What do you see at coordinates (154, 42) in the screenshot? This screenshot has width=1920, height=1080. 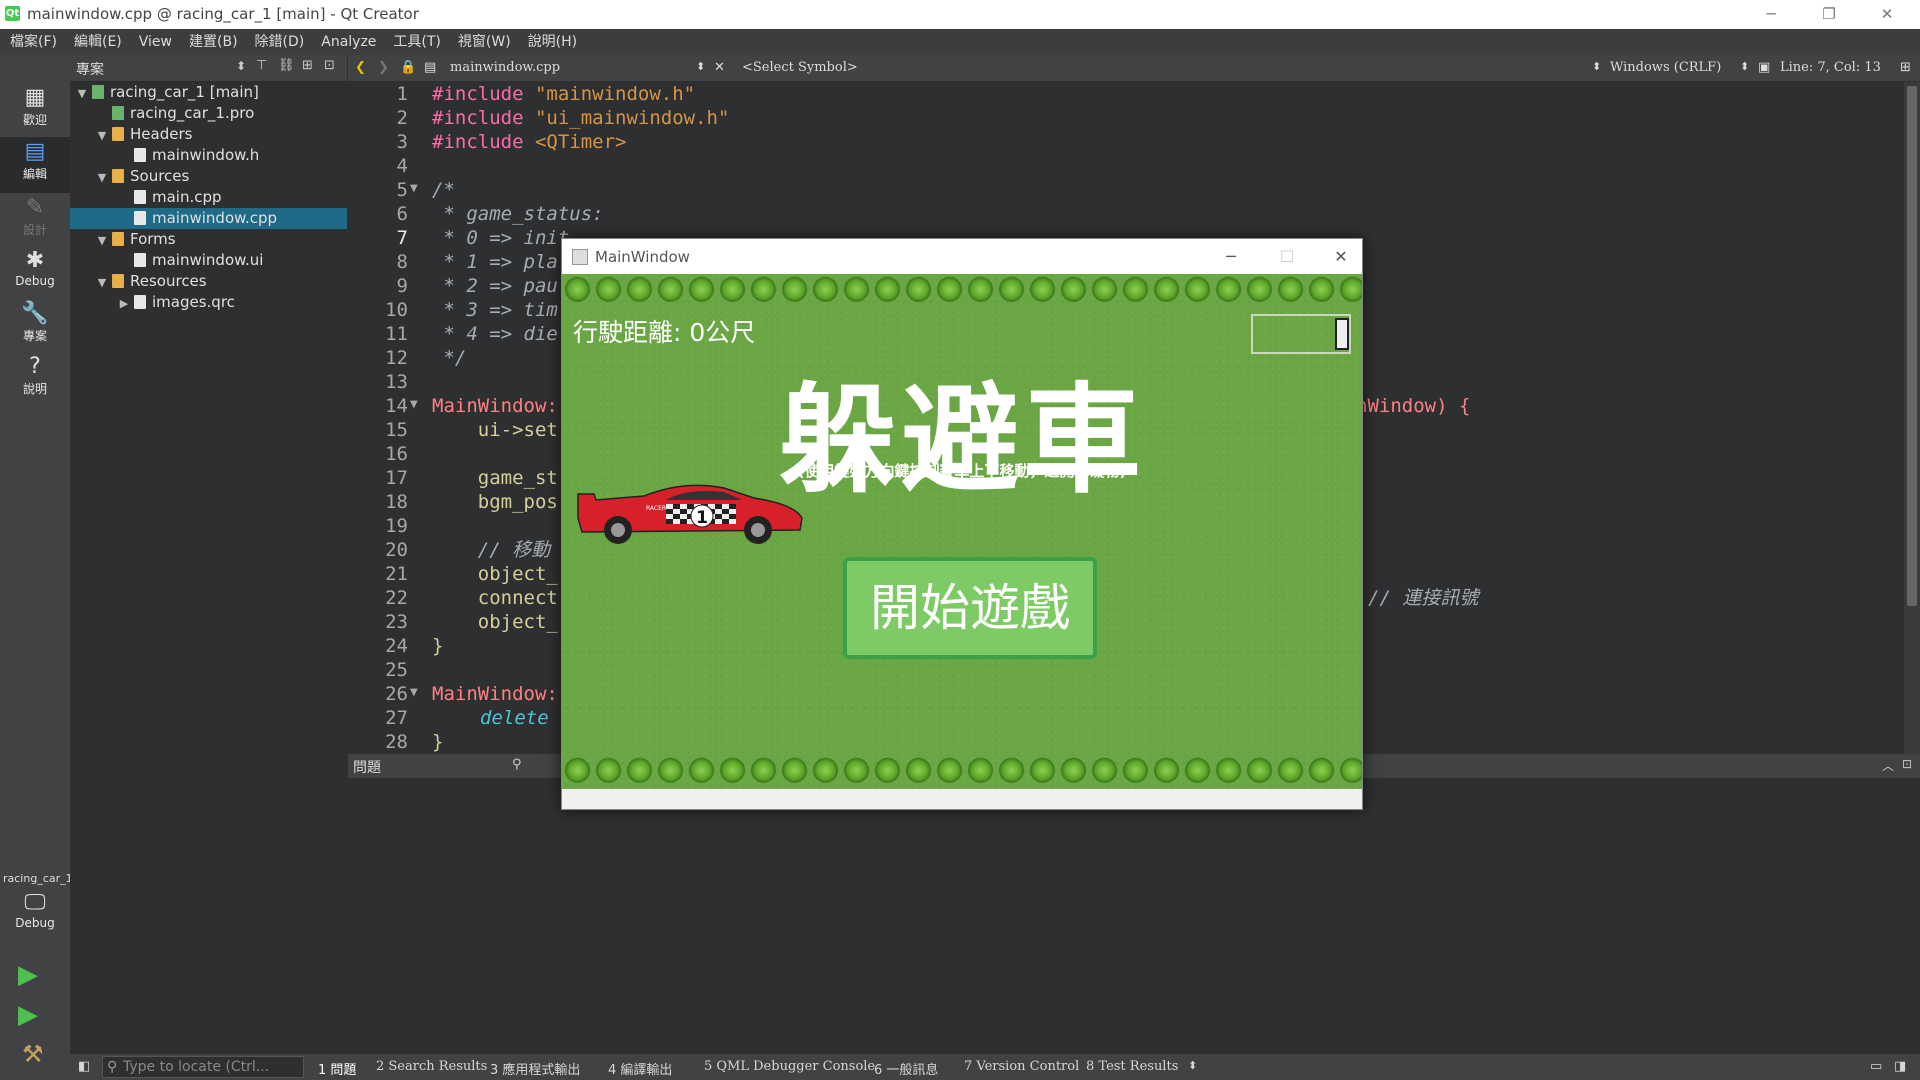 I see `menu-view: View` at bounding box center [154, 42].